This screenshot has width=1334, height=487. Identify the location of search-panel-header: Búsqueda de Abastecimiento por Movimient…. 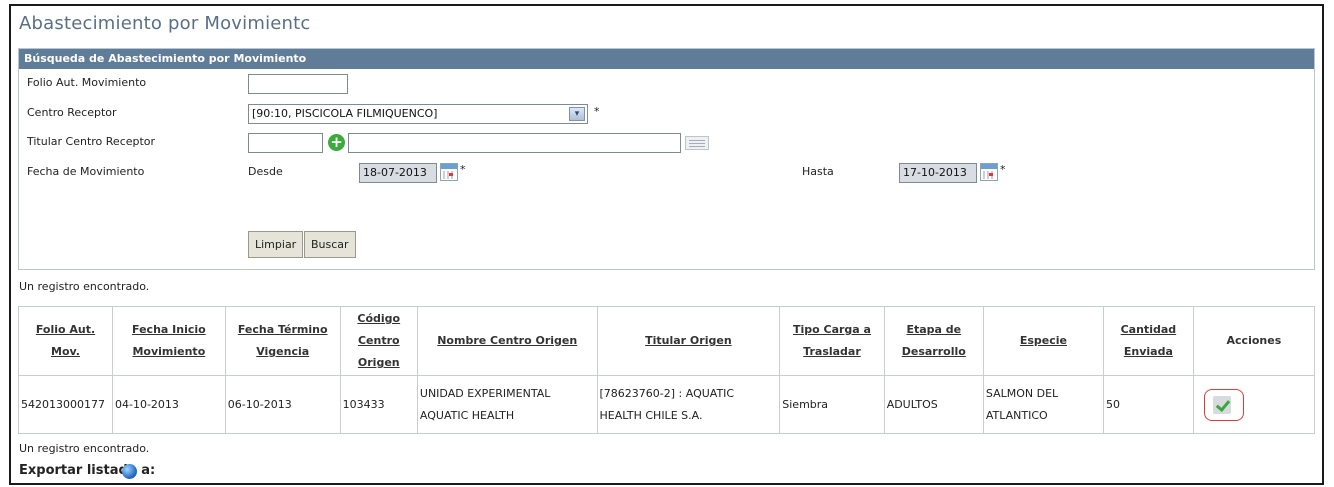
(666, 59).